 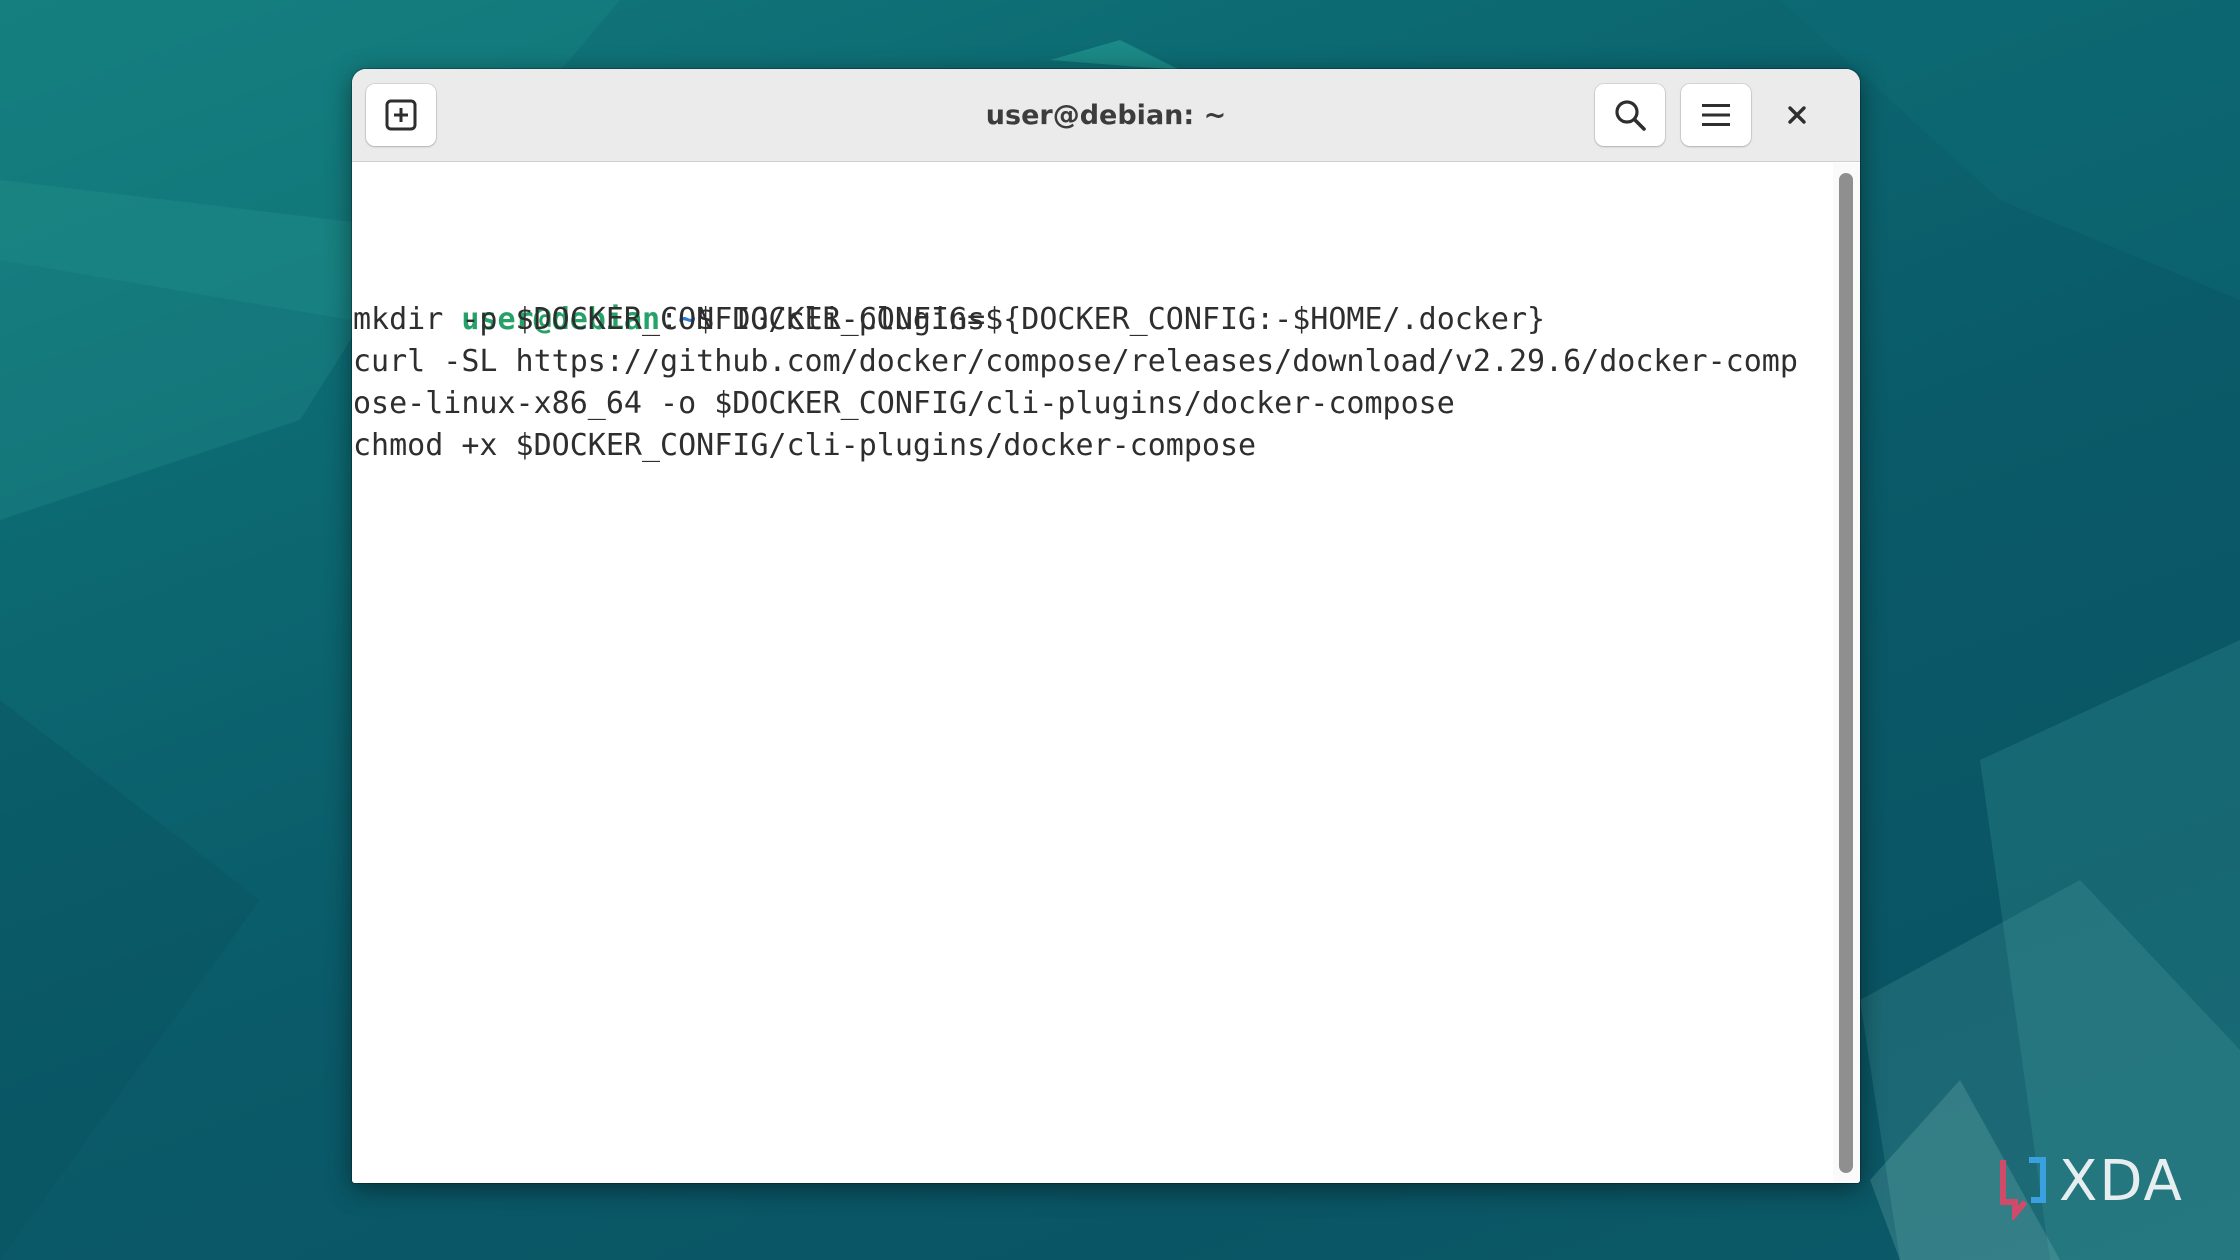 I want to click on xda-logo-icon, so click(x=2023, y=1188).